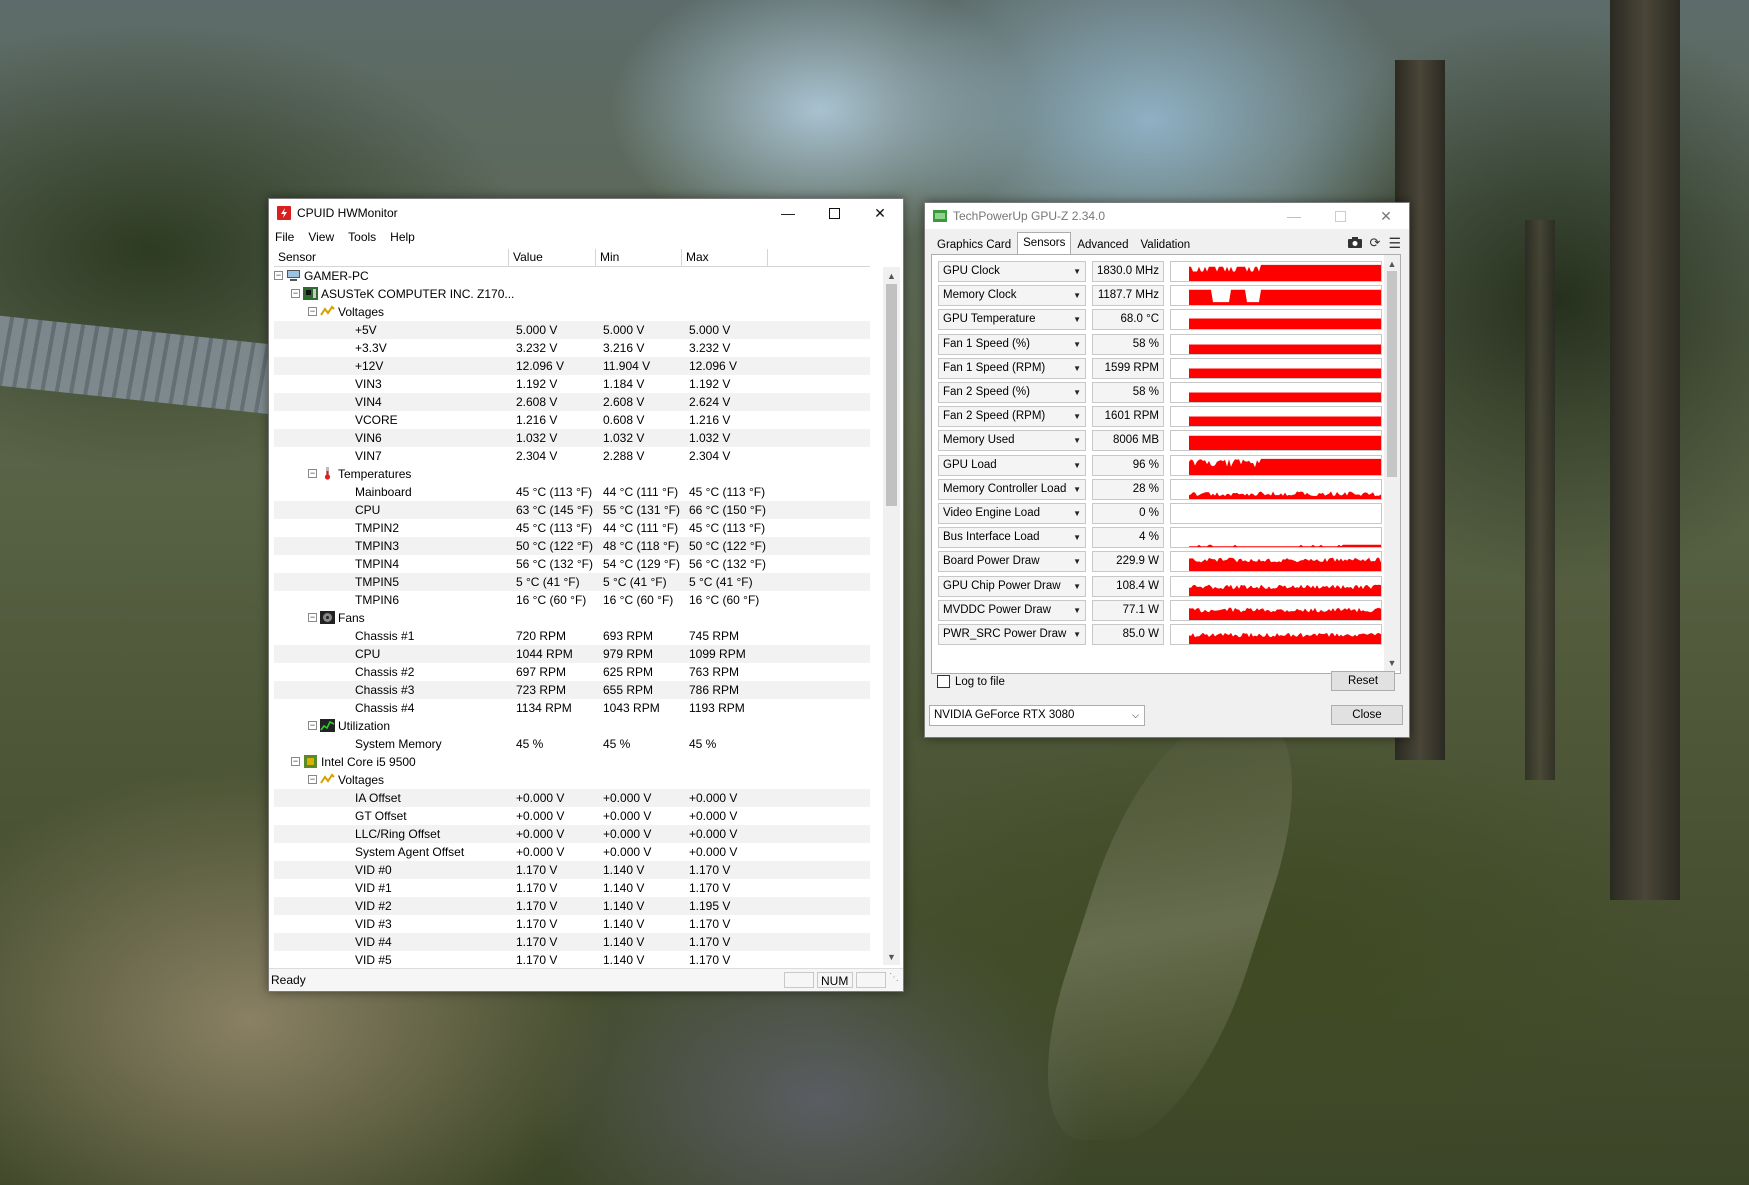  Describe the element at coordinates (974, 244) in the screenshot. I see `tab-graphics-card: Graphics Card` at that location.